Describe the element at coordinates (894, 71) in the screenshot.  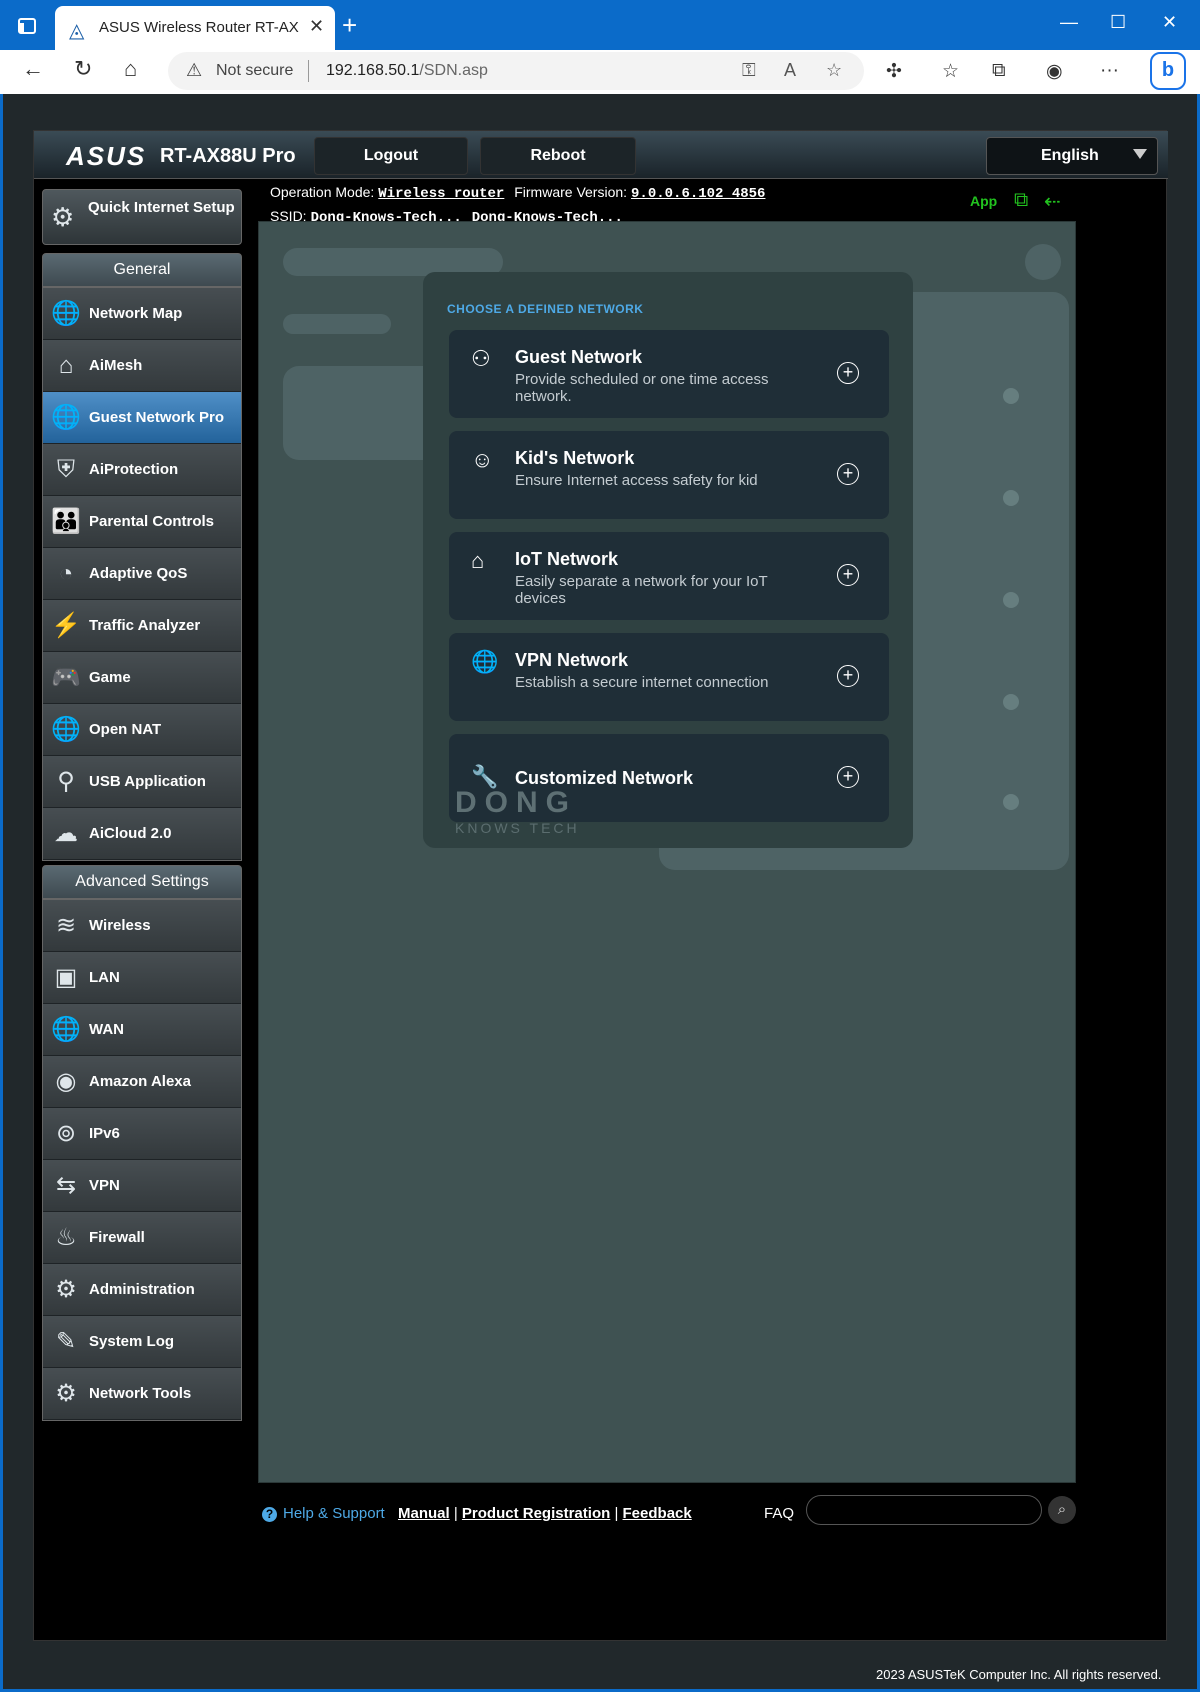
I see `extensions-icon: ✣` at that location.